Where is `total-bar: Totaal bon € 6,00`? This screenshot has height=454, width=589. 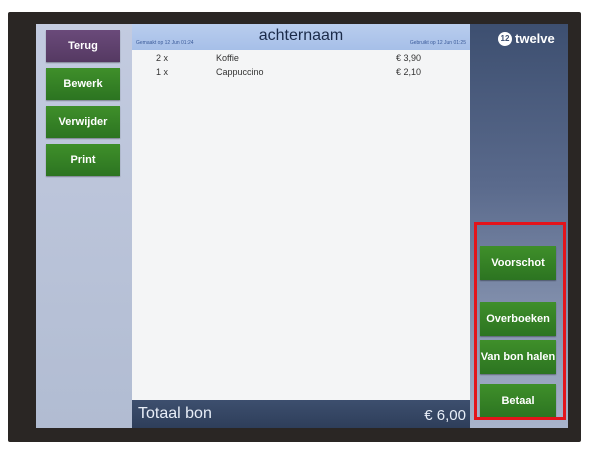
total-bar: Totaal bon € 6,00 is located at coordinates (301, 414).